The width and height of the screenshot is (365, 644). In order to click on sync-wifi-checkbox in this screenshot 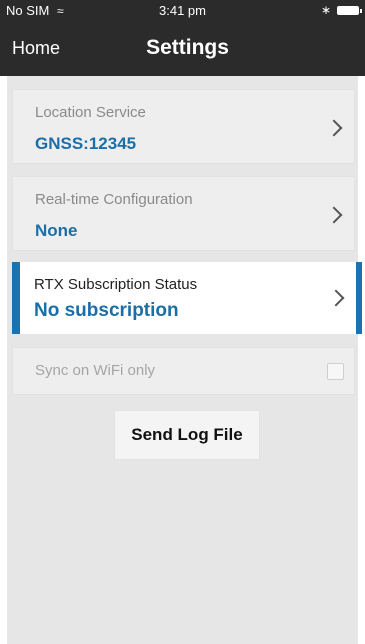, I will do `click(335, 371)`.